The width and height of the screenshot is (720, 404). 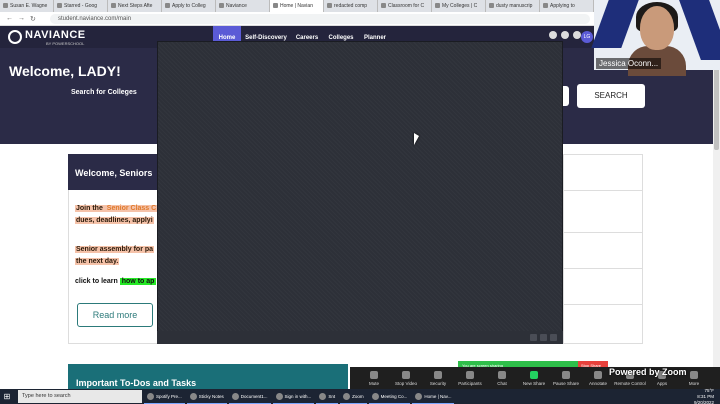 I want to click on address-bar-row: ← → ↻ student.naviance.com/main, so click(x=300, y=19).